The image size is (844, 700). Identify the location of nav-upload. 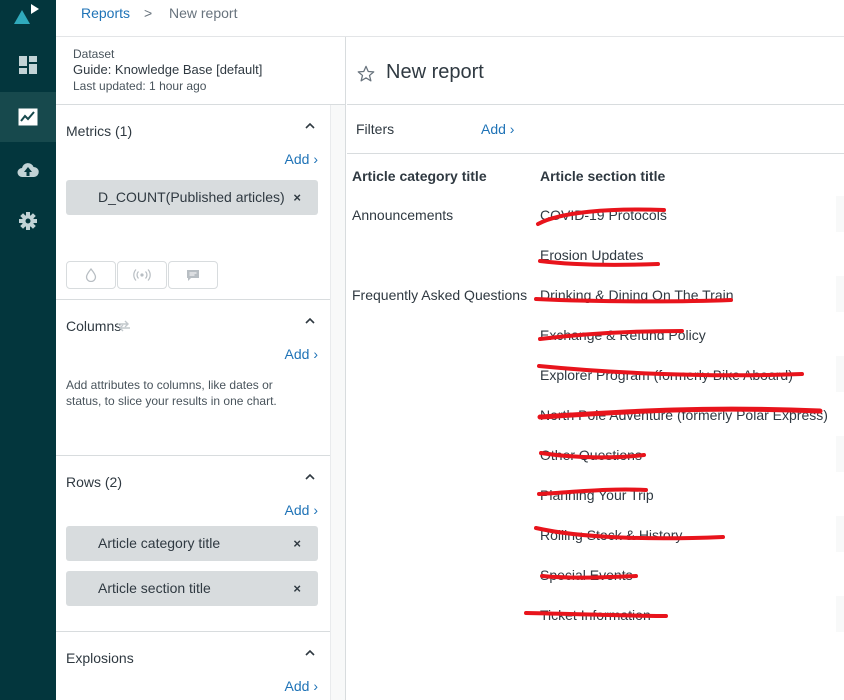
(28, 170).